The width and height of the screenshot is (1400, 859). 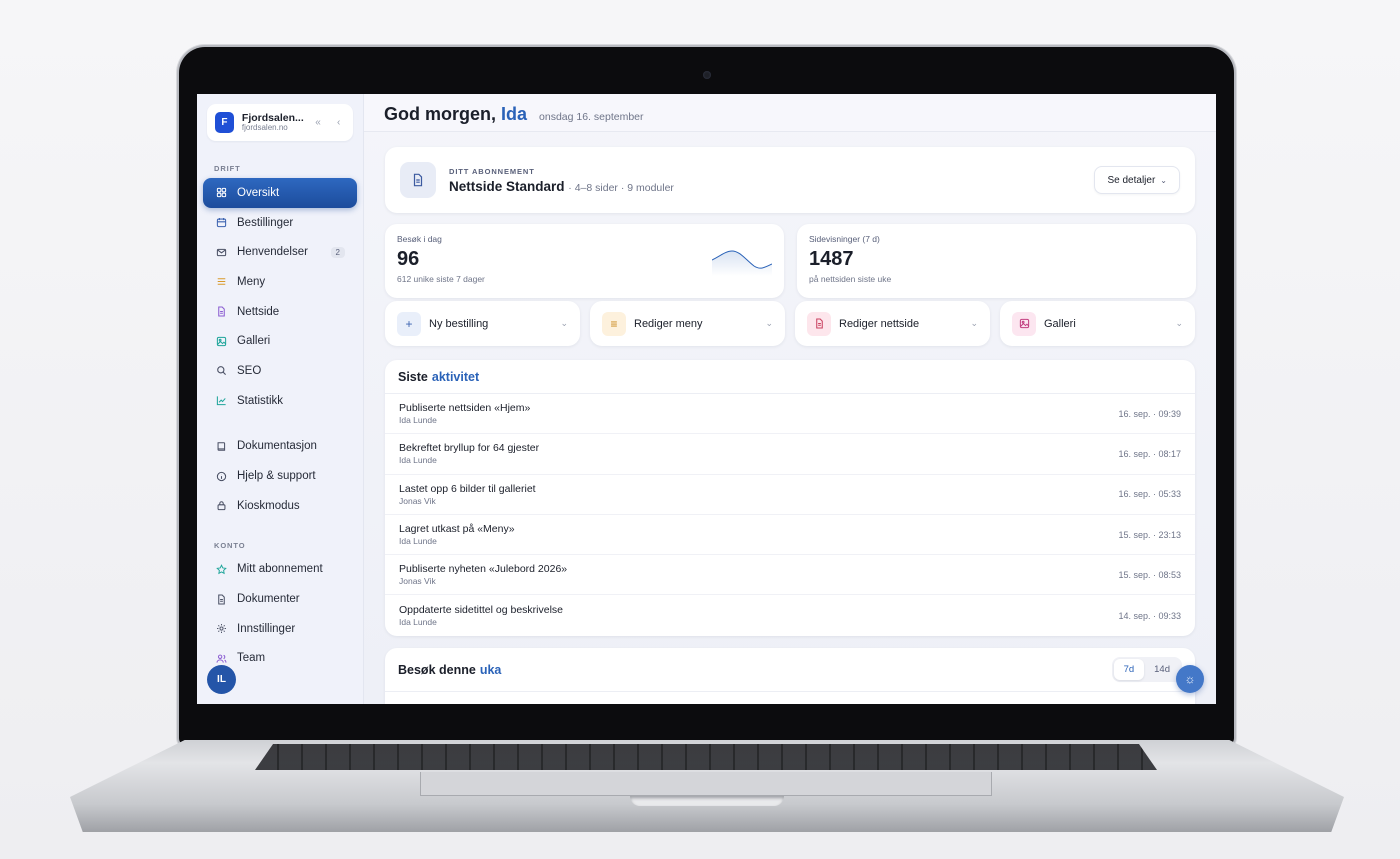 What do you see at coordinates (437, 669) in the screenshot?
I see `panel-title-text: Besøk denne` at bounding box center [437, 669].